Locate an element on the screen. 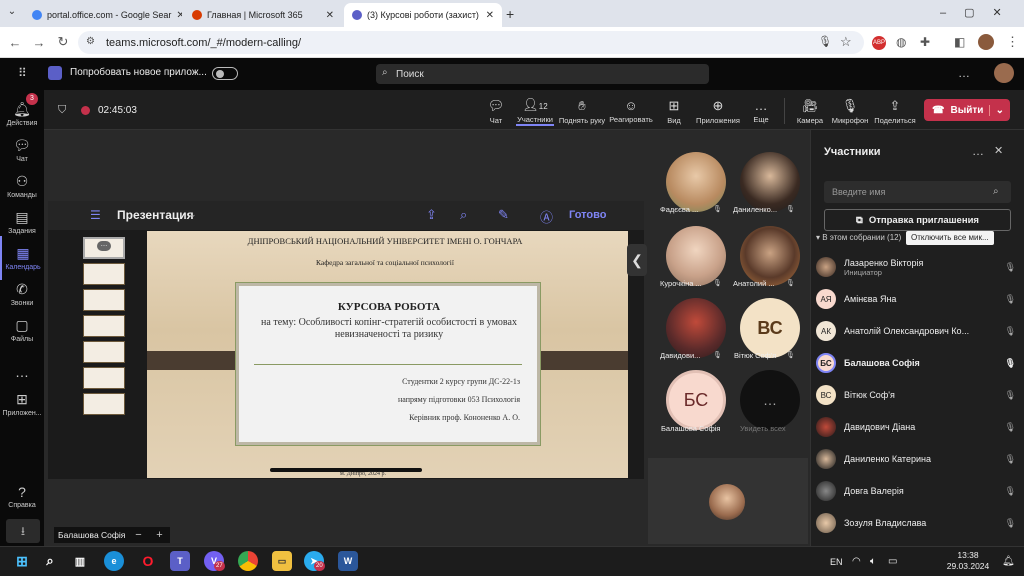 The image size is (1024, 576). teams-taskbar-icon: T is located at coordinates (180, 561).